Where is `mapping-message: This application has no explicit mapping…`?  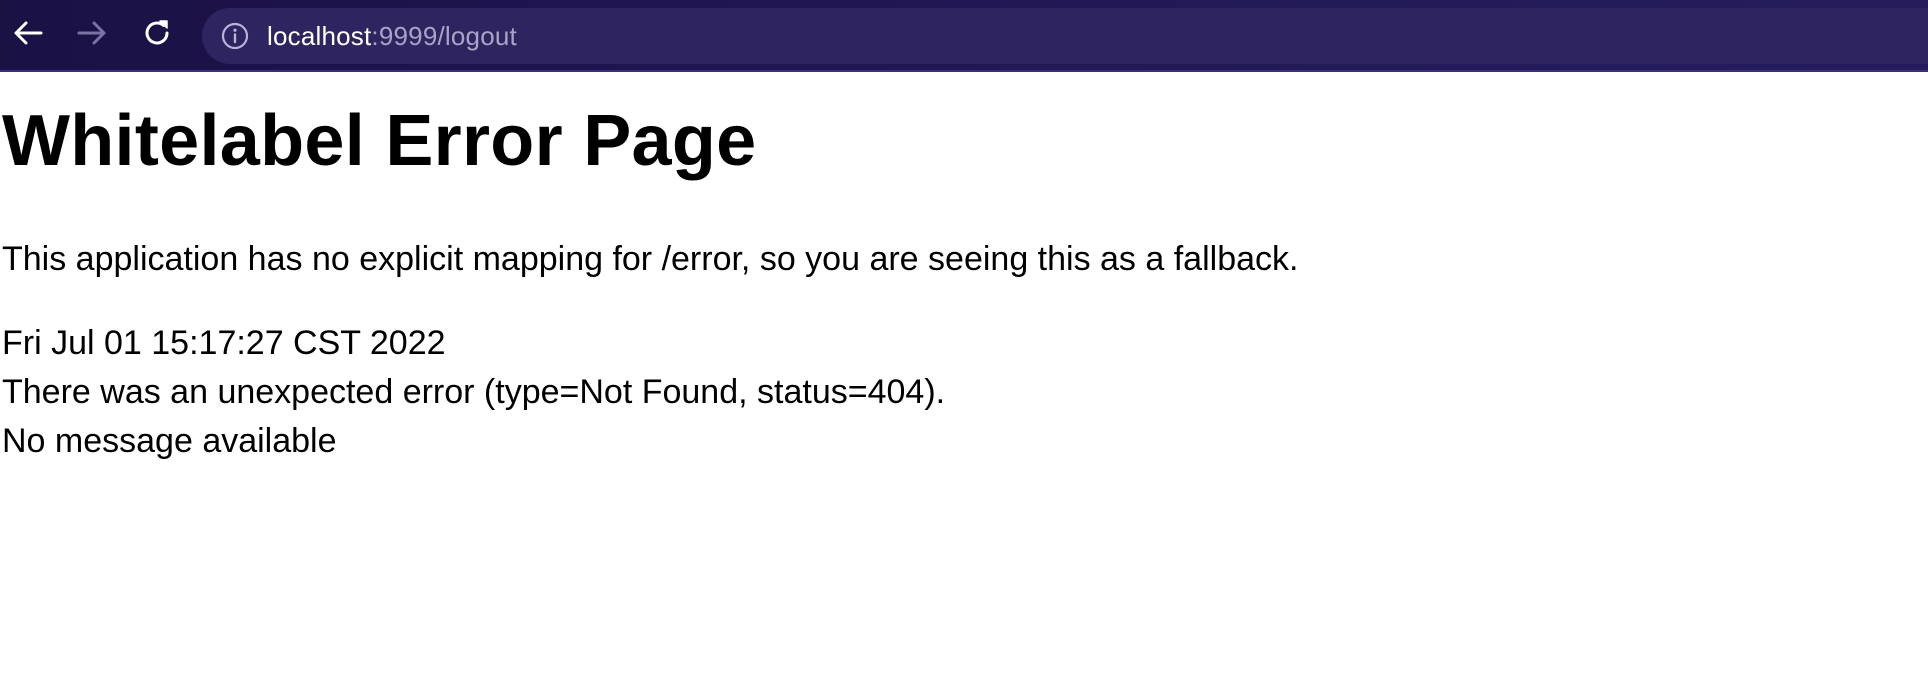
mapping-message: This application has no explicit mapping… is located at coordinates (650, 259).